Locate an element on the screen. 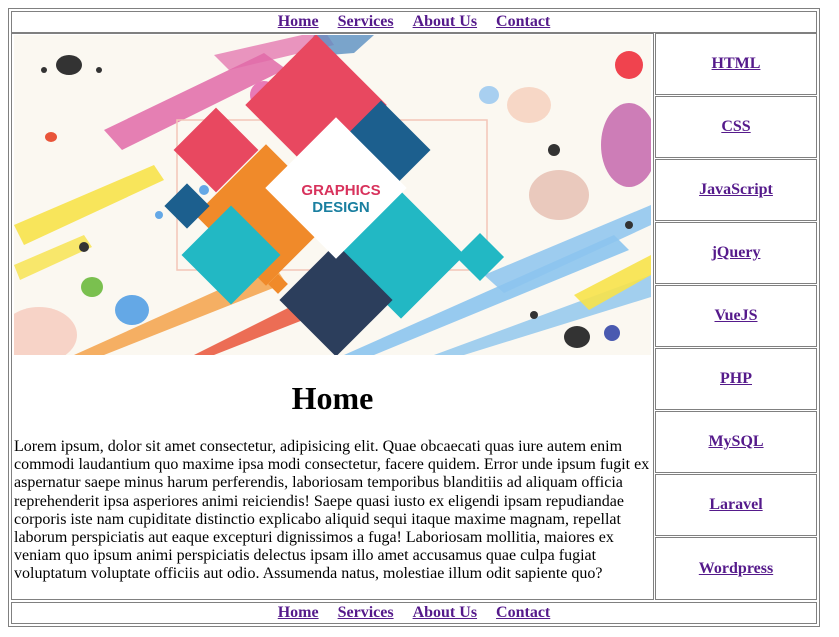 Image resolution: width=839 pixels, height=637 pixels. banner-line2: DESIGN is located at coordinates (341, 207).